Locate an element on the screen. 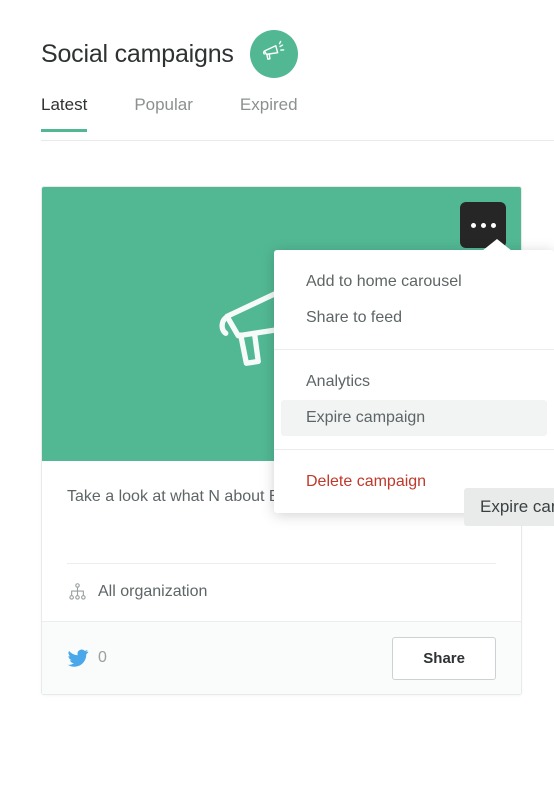  page-title: Social campaigns is located at coordinates (137, 53).